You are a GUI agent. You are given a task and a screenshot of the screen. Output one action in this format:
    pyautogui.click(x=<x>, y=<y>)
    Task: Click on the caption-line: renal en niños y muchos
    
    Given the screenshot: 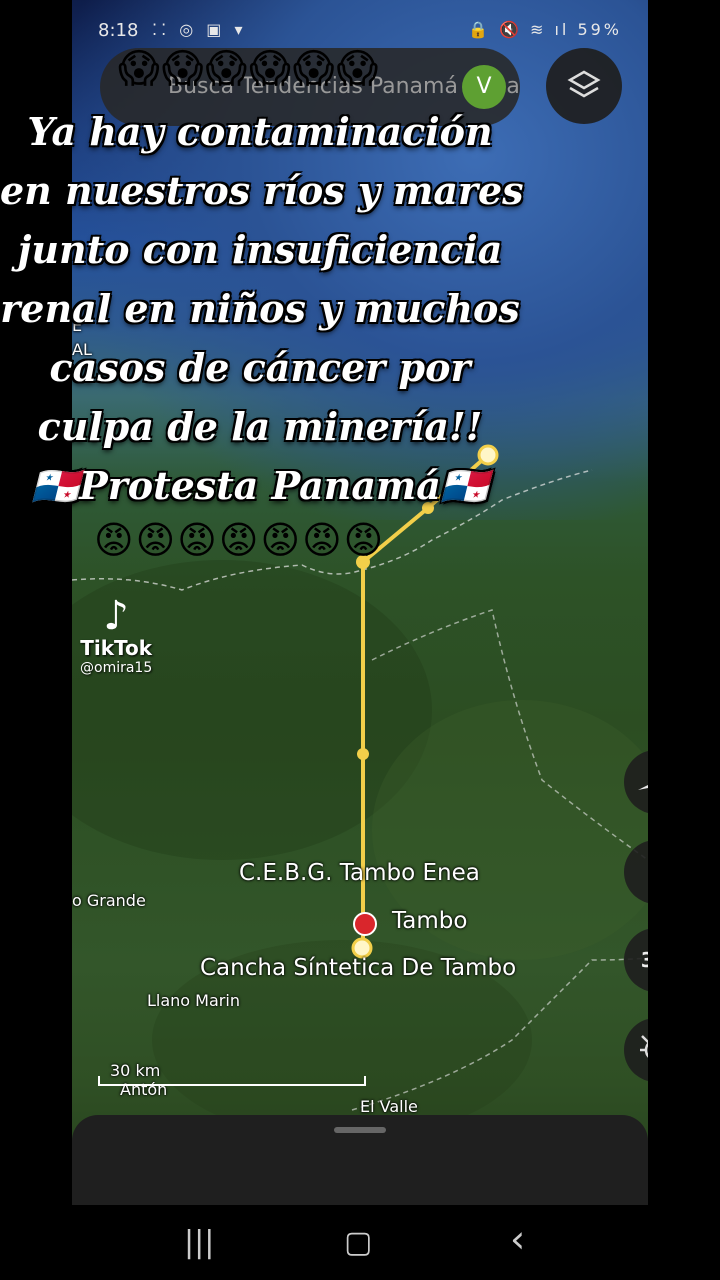 What is the action you would take?
    pyautogui.click(x=260, y=308)
    